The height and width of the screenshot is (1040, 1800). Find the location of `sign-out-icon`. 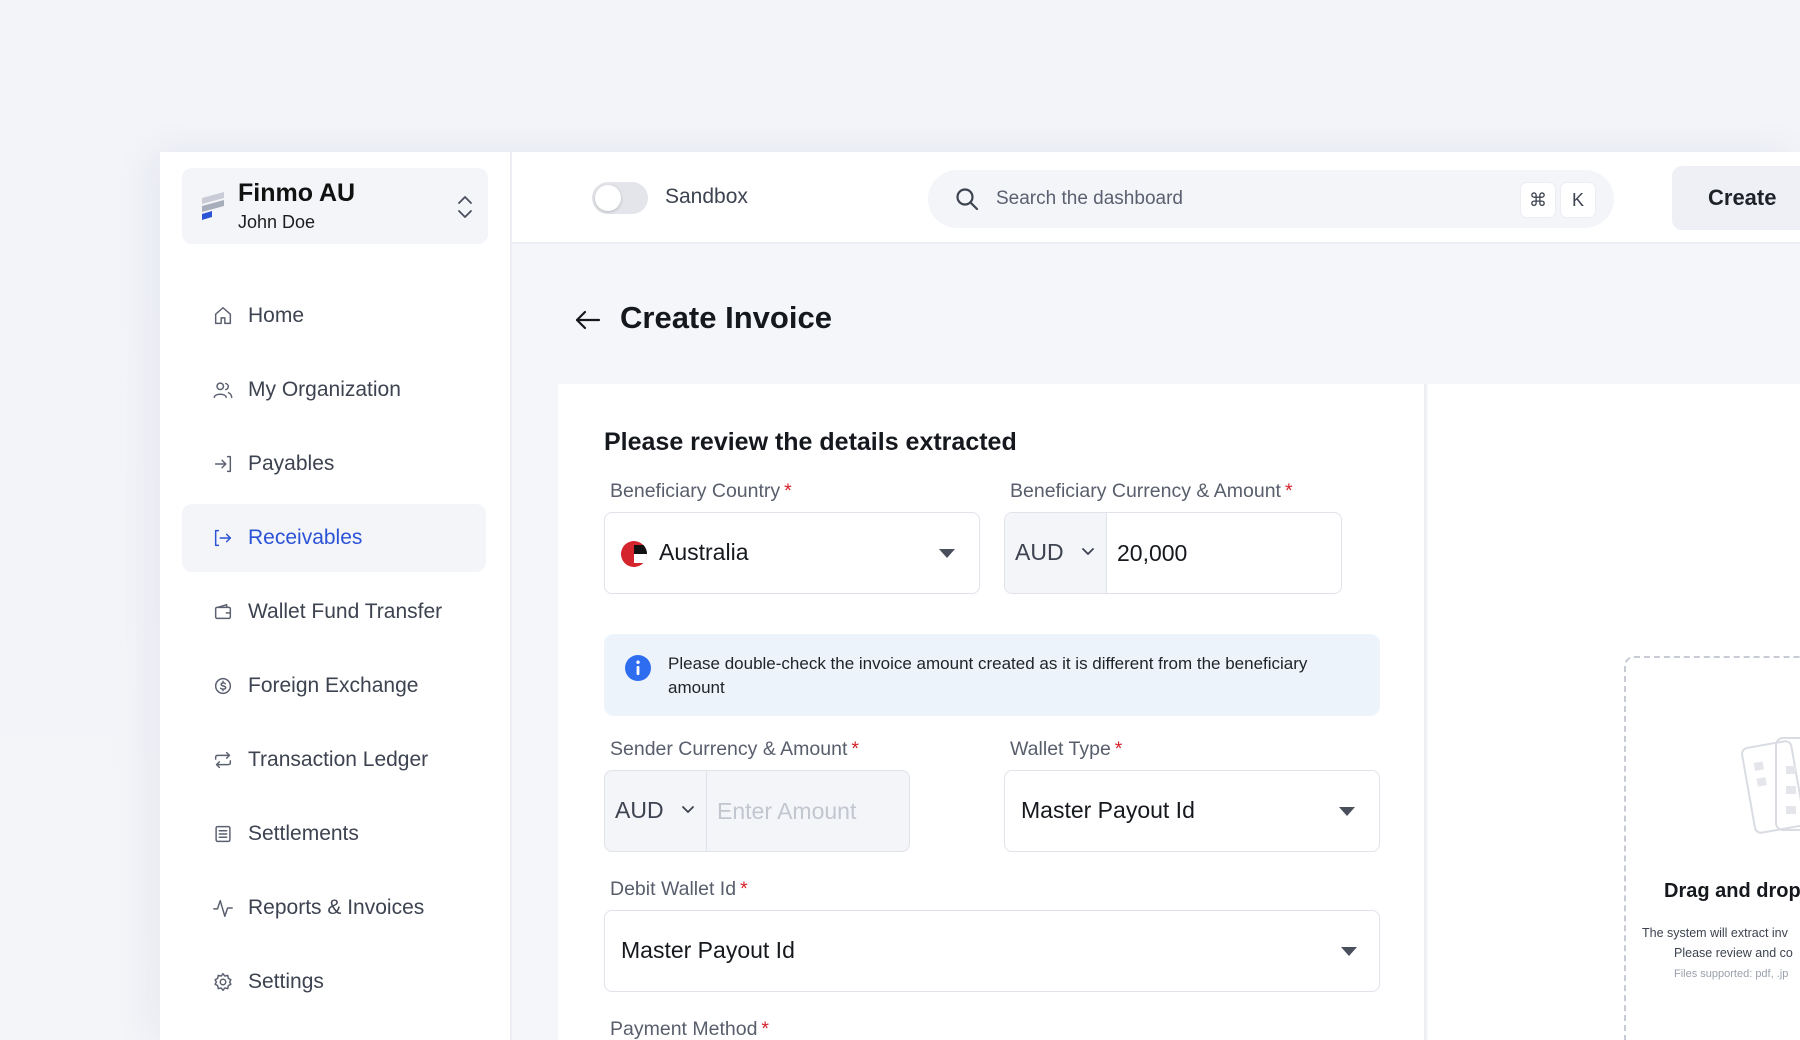

sign-out-icon is located at coordinates (223, 538).